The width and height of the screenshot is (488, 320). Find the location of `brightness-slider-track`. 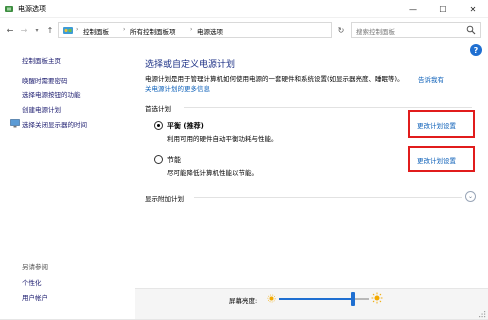

brightness-slider-track is located at coordinates (361, 299).